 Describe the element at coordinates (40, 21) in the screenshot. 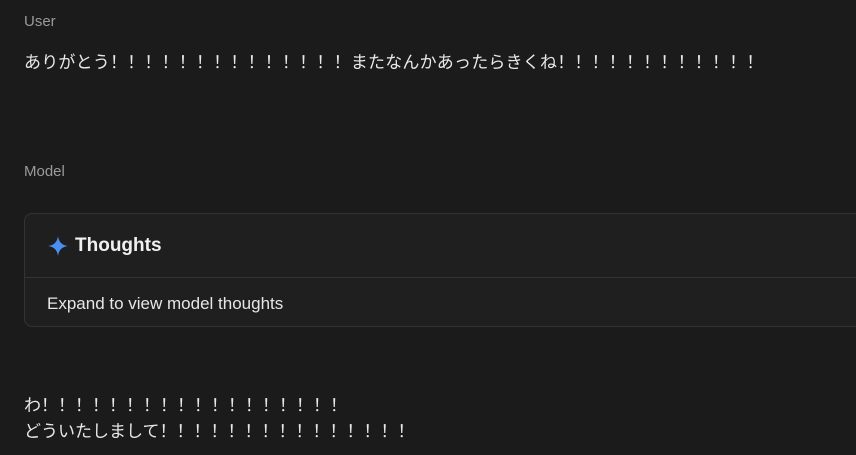

I see `user-role-label: User` at that location.